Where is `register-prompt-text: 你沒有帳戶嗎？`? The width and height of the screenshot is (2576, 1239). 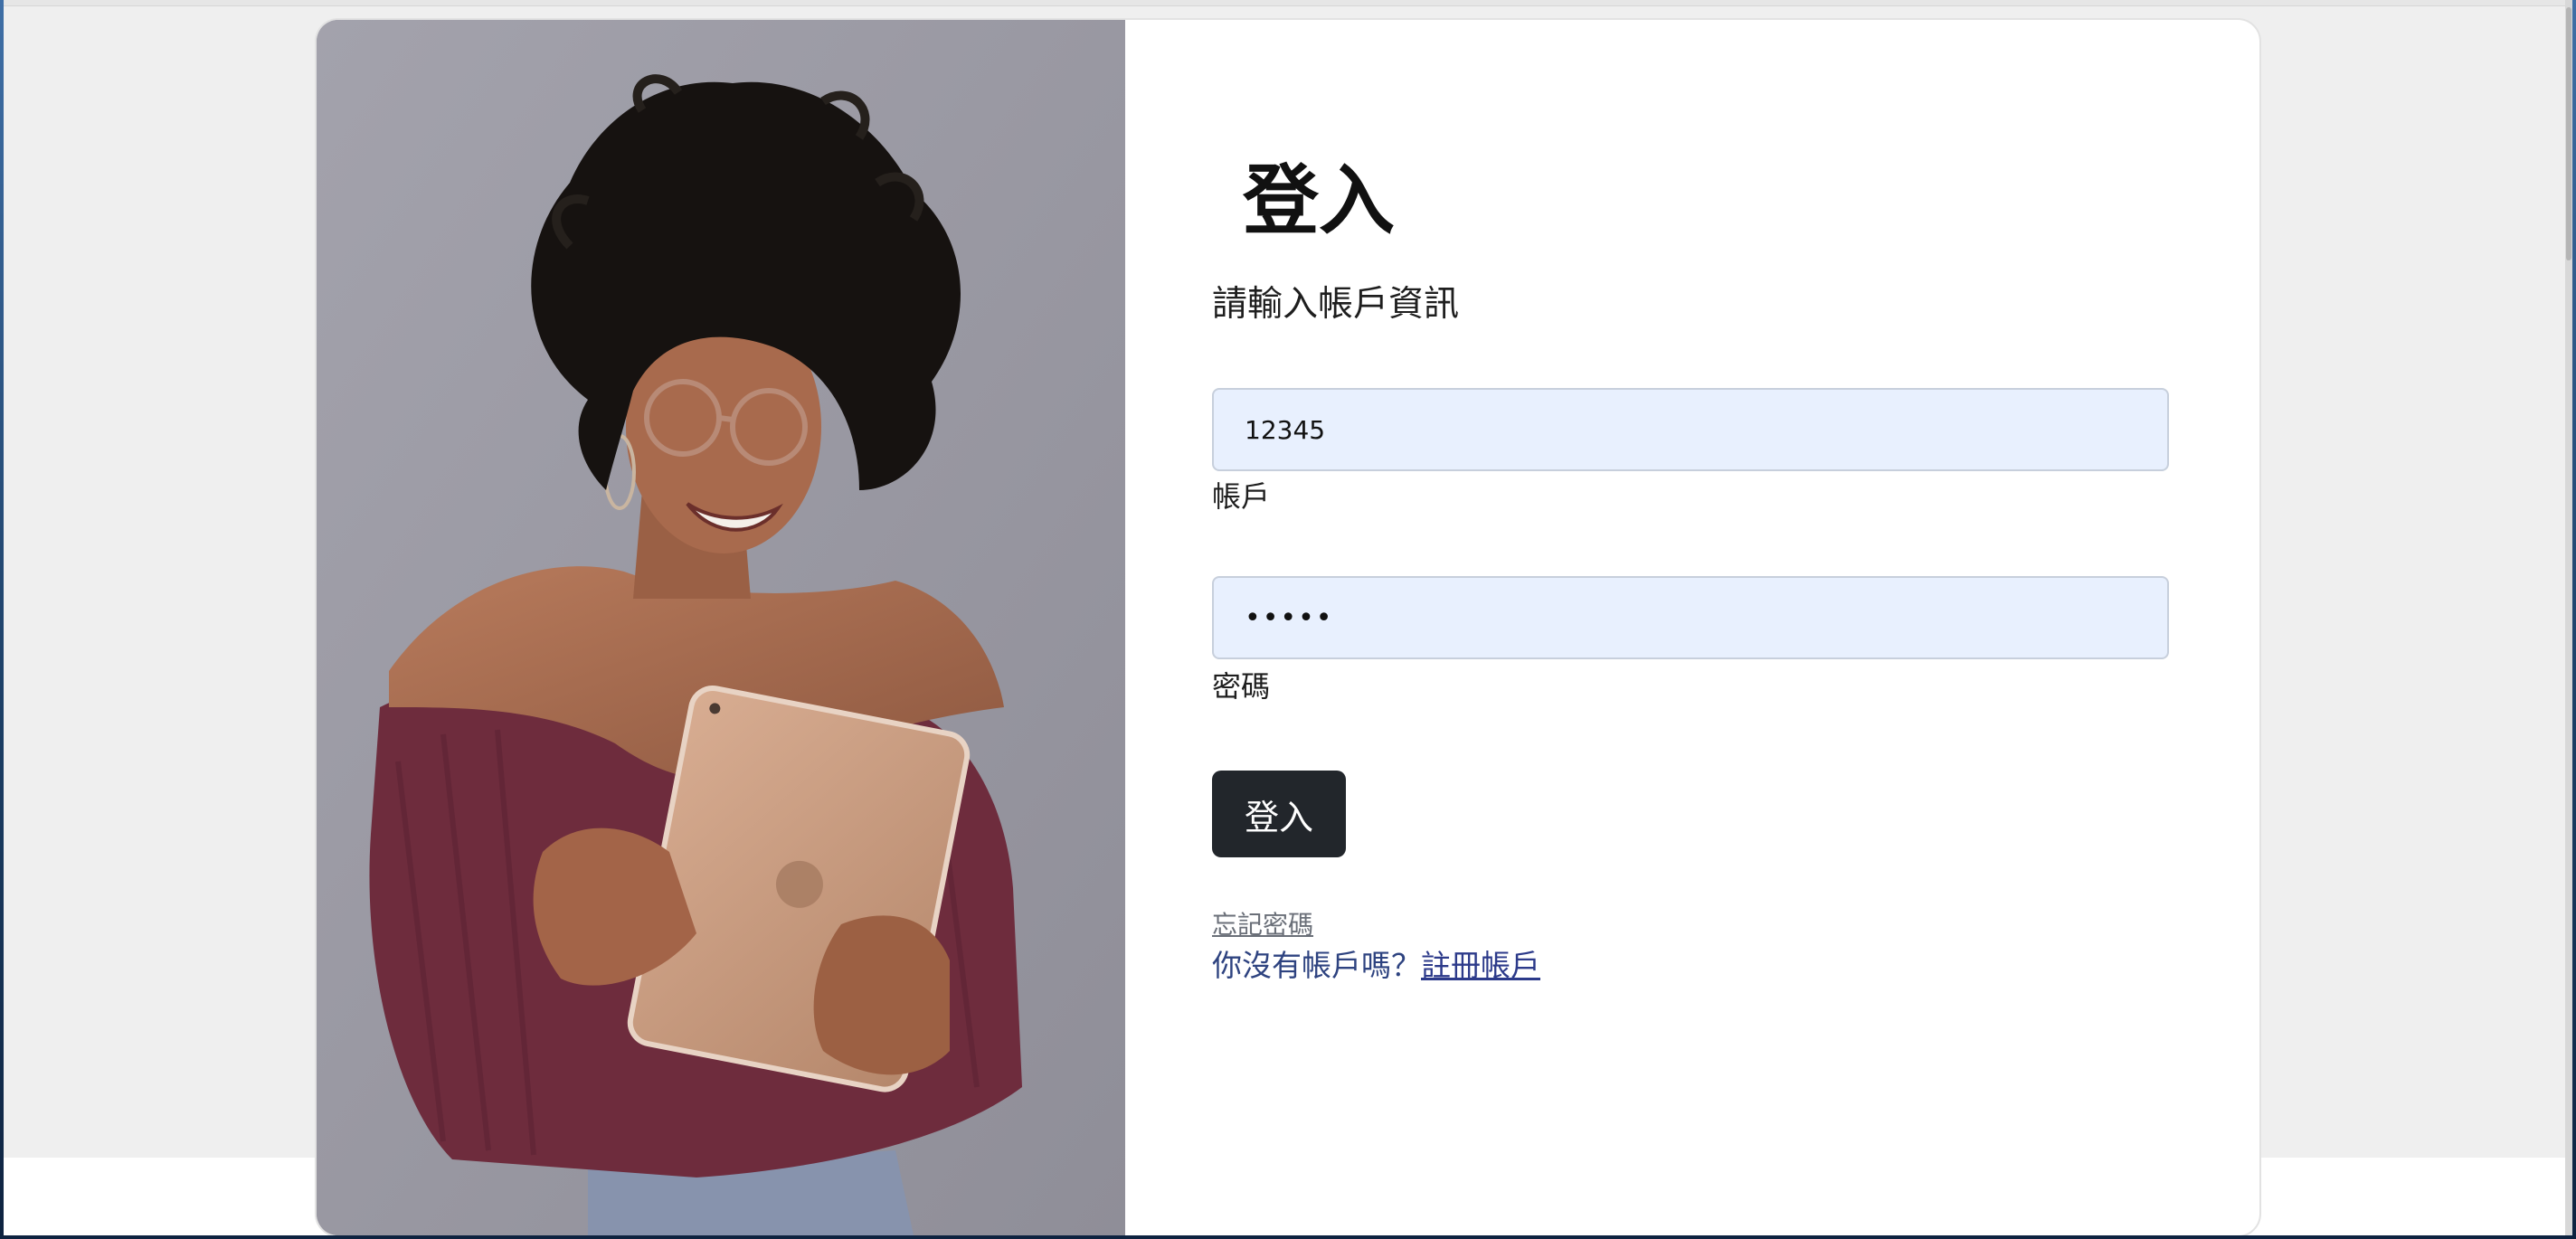
register-prompt-text: 你沒有帳戶嗎？ is located at coordinates (1316, 965).